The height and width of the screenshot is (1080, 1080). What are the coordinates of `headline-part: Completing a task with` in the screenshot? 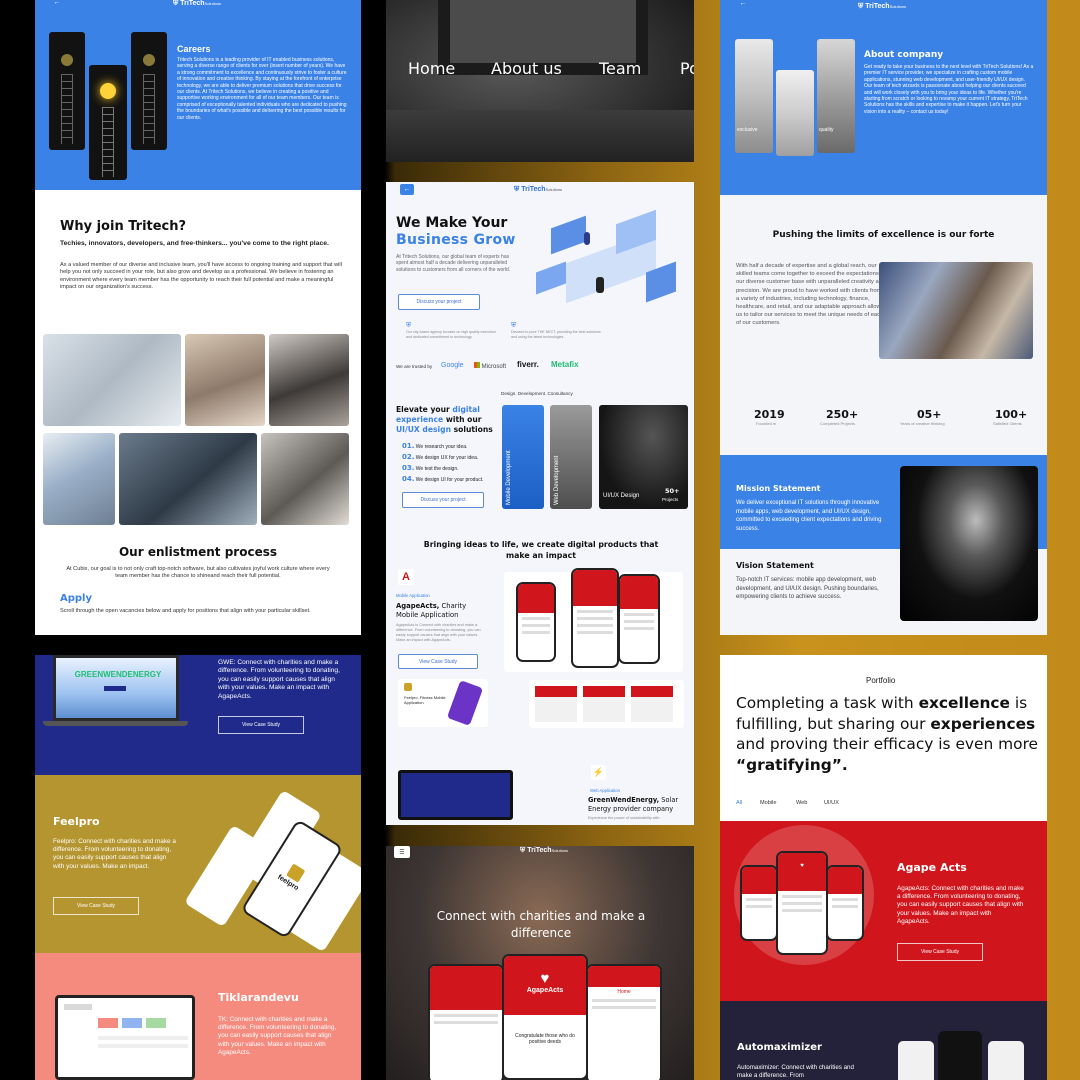 It's located at (827, 703).